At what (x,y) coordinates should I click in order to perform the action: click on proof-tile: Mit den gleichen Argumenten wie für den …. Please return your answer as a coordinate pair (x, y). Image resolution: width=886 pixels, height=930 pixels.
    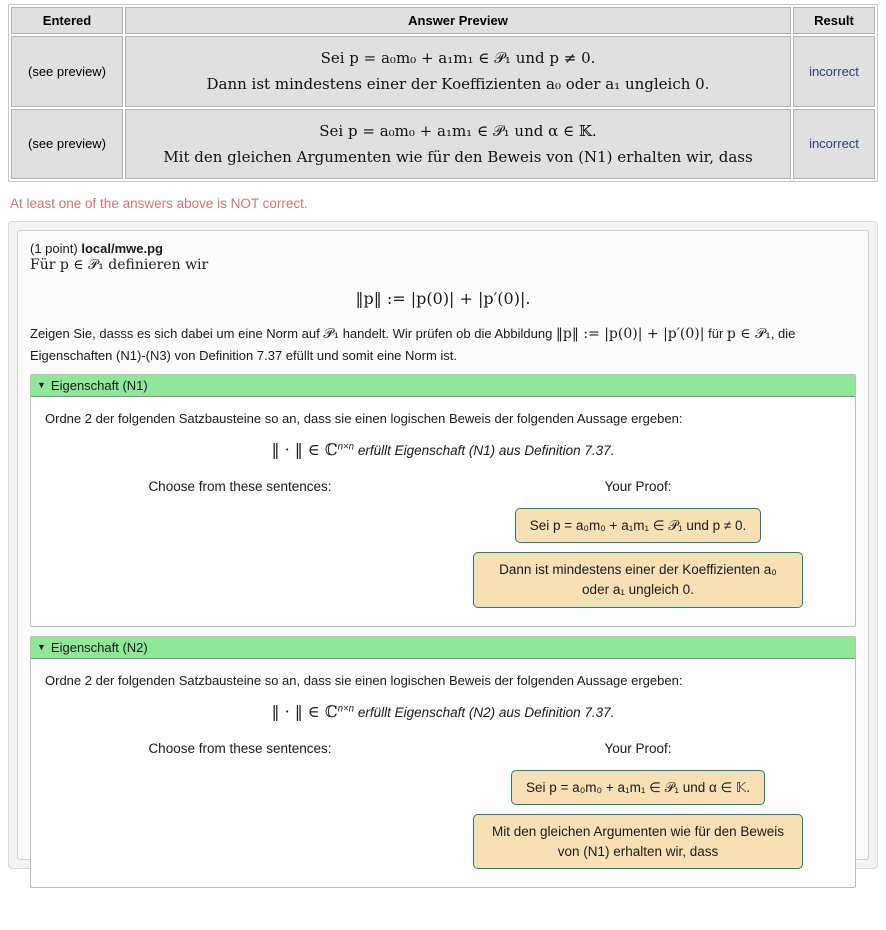
    Looking at the image, I should click on (638, 842).